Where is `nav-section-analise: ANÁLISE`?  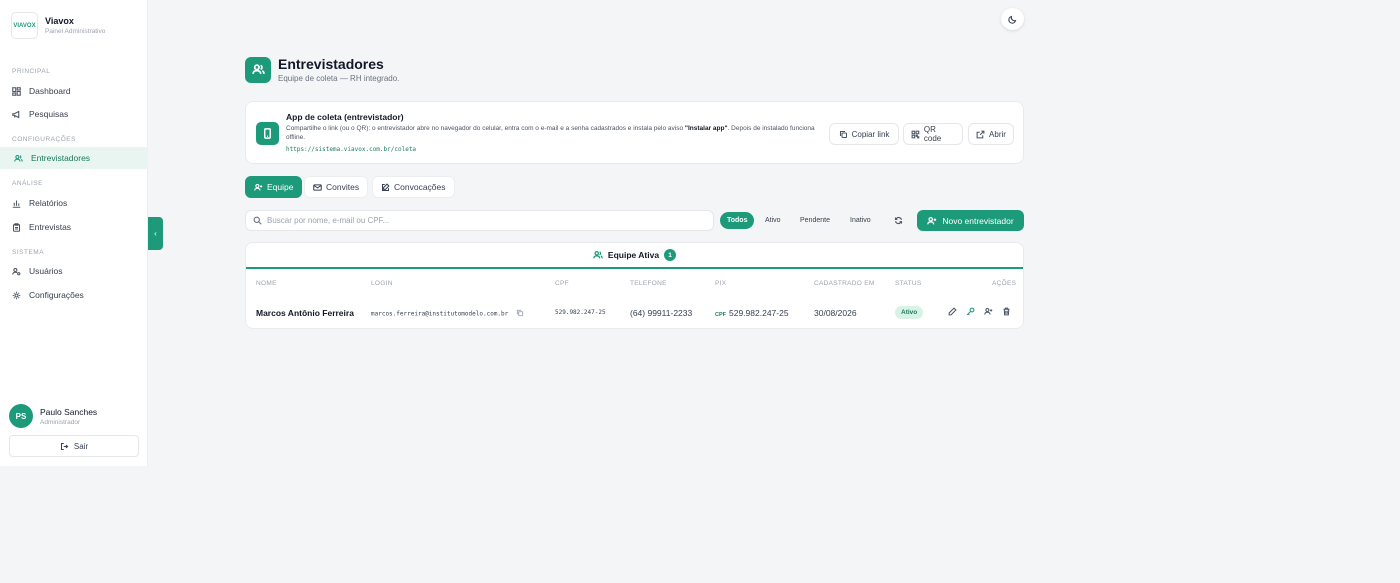
nav-section-analise: ANÁLISE is located at coordinates (27, 183).